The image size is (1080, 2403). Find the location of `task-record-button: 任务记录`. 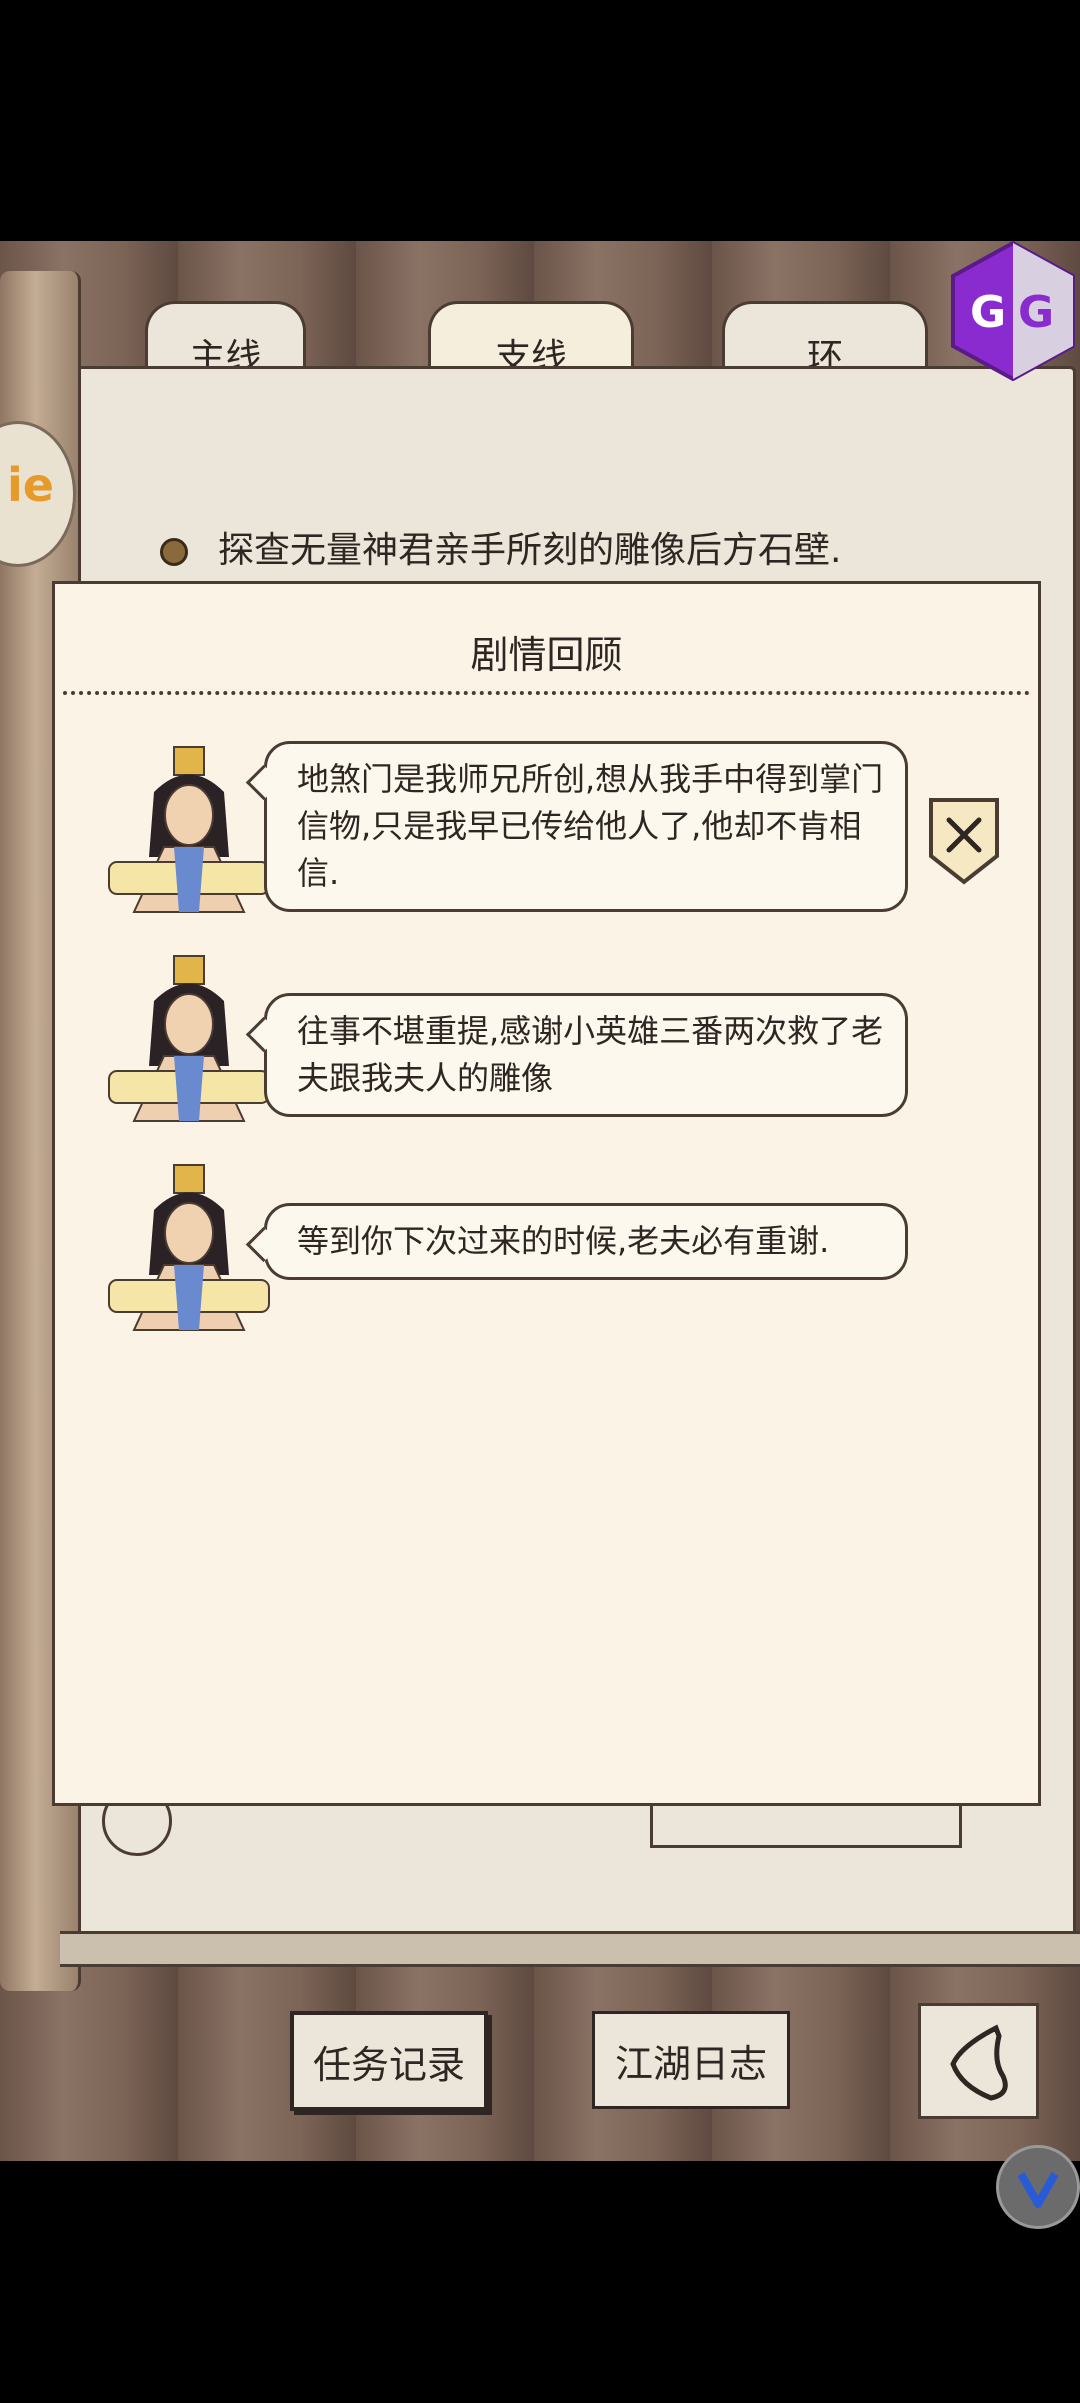

task-record-button: 任务记录 is located at coordinates (389, 2061).